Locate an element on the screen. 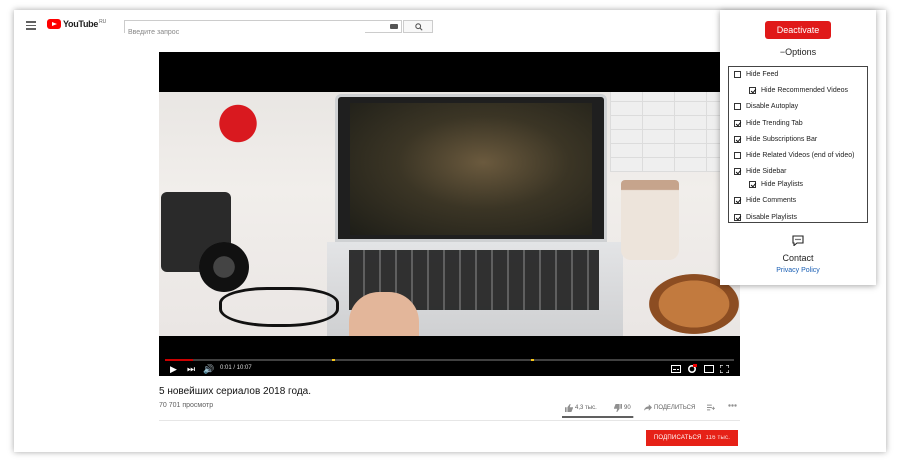 This screenshot has height=465, width=900. dislike-button: 90 is located at coordinates (622, 408).